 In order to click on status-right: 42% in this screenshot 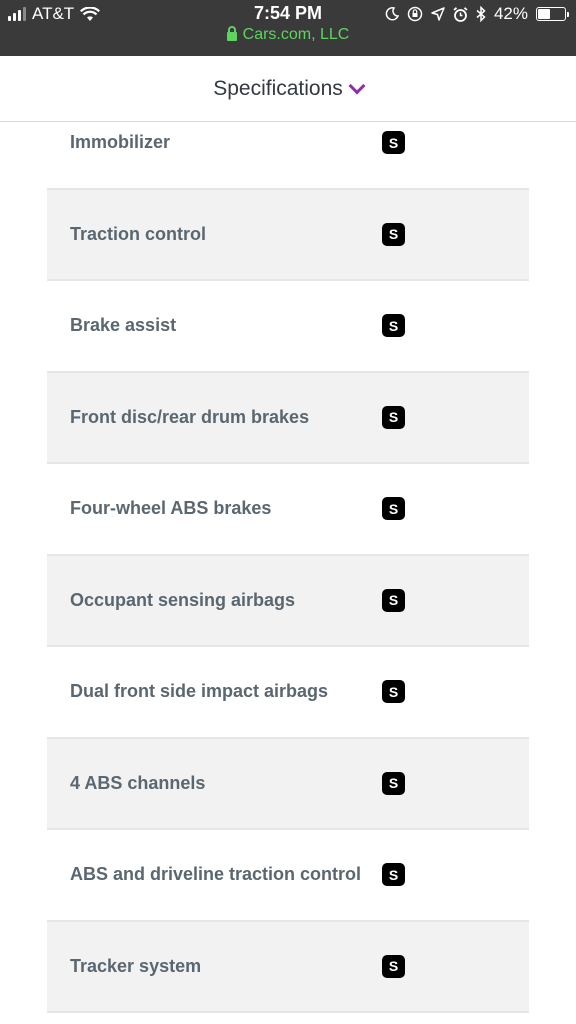, I will do `click(477, 14)`.